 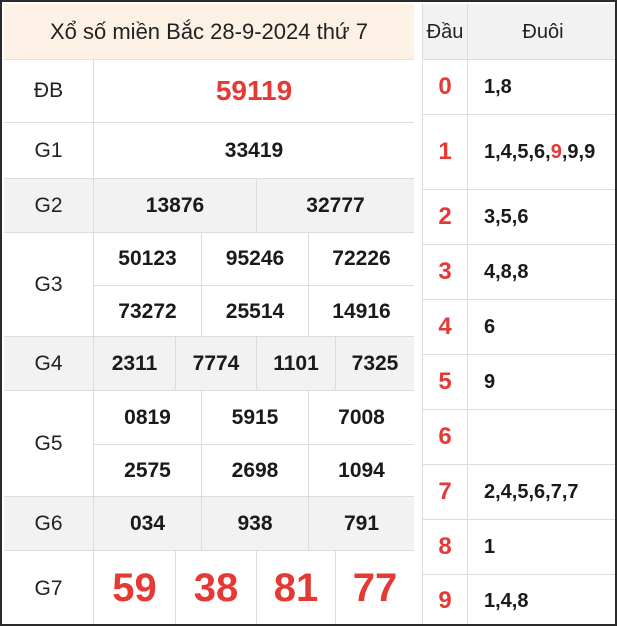 I want to click on g3-number: 73272, so click(x=147, y=311).